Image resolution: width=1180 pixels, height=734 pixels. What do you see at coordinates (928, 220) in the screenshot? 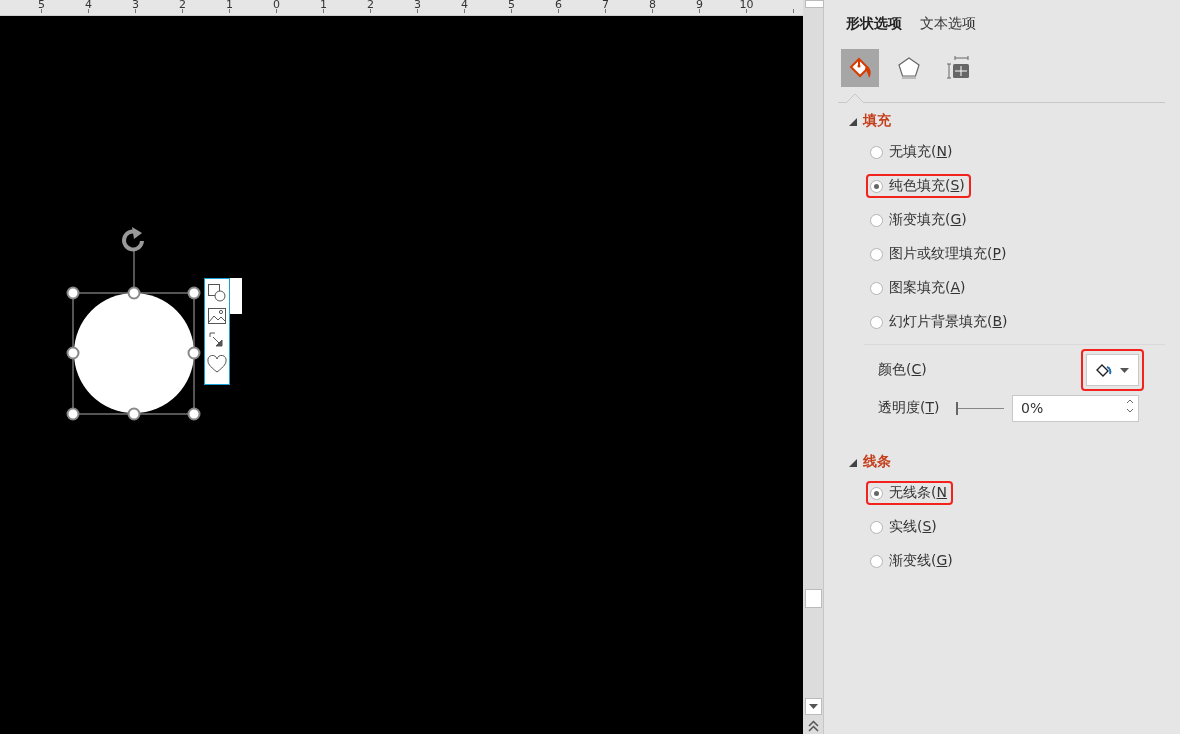
I see `option-label: 渐变填充(G)` at bounding box center [928, 220].